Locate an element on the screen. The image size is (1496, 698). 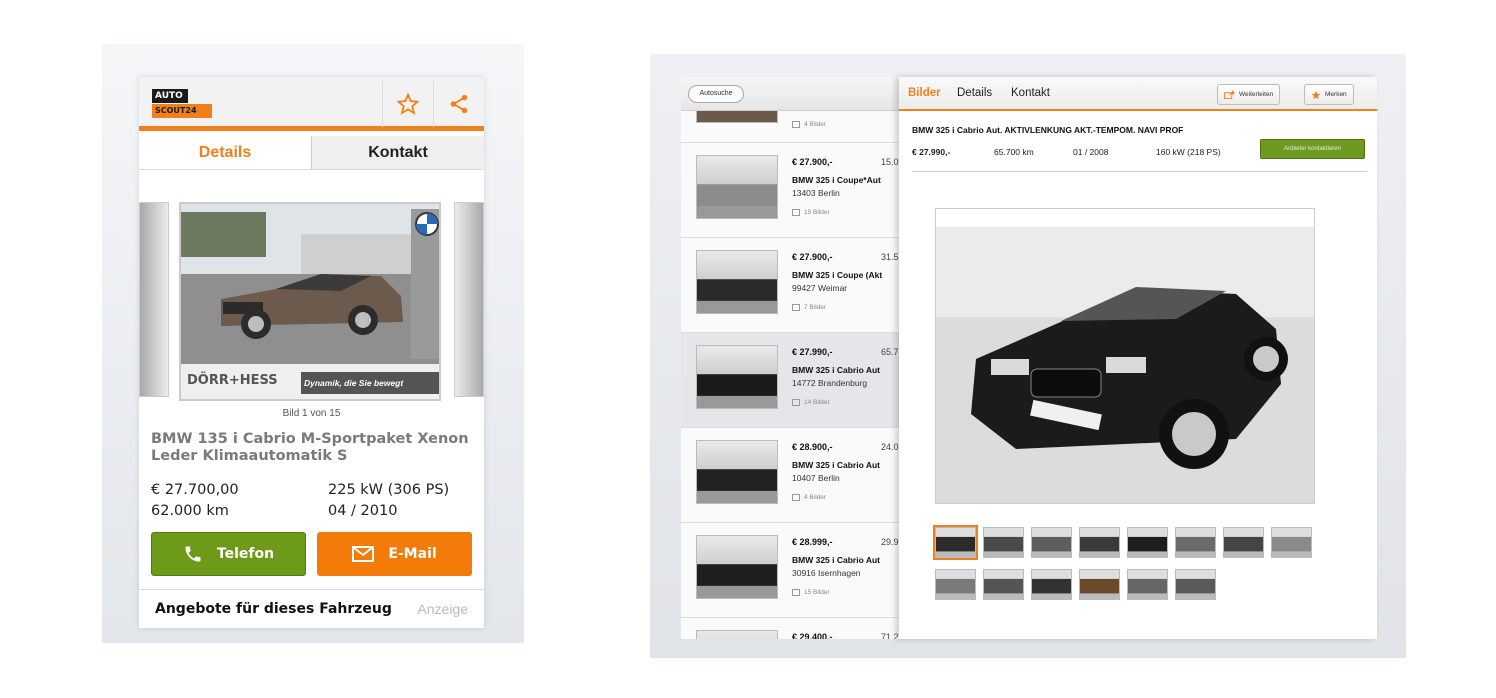
price: € 27.700,00 is located at coordinates (195, 490).